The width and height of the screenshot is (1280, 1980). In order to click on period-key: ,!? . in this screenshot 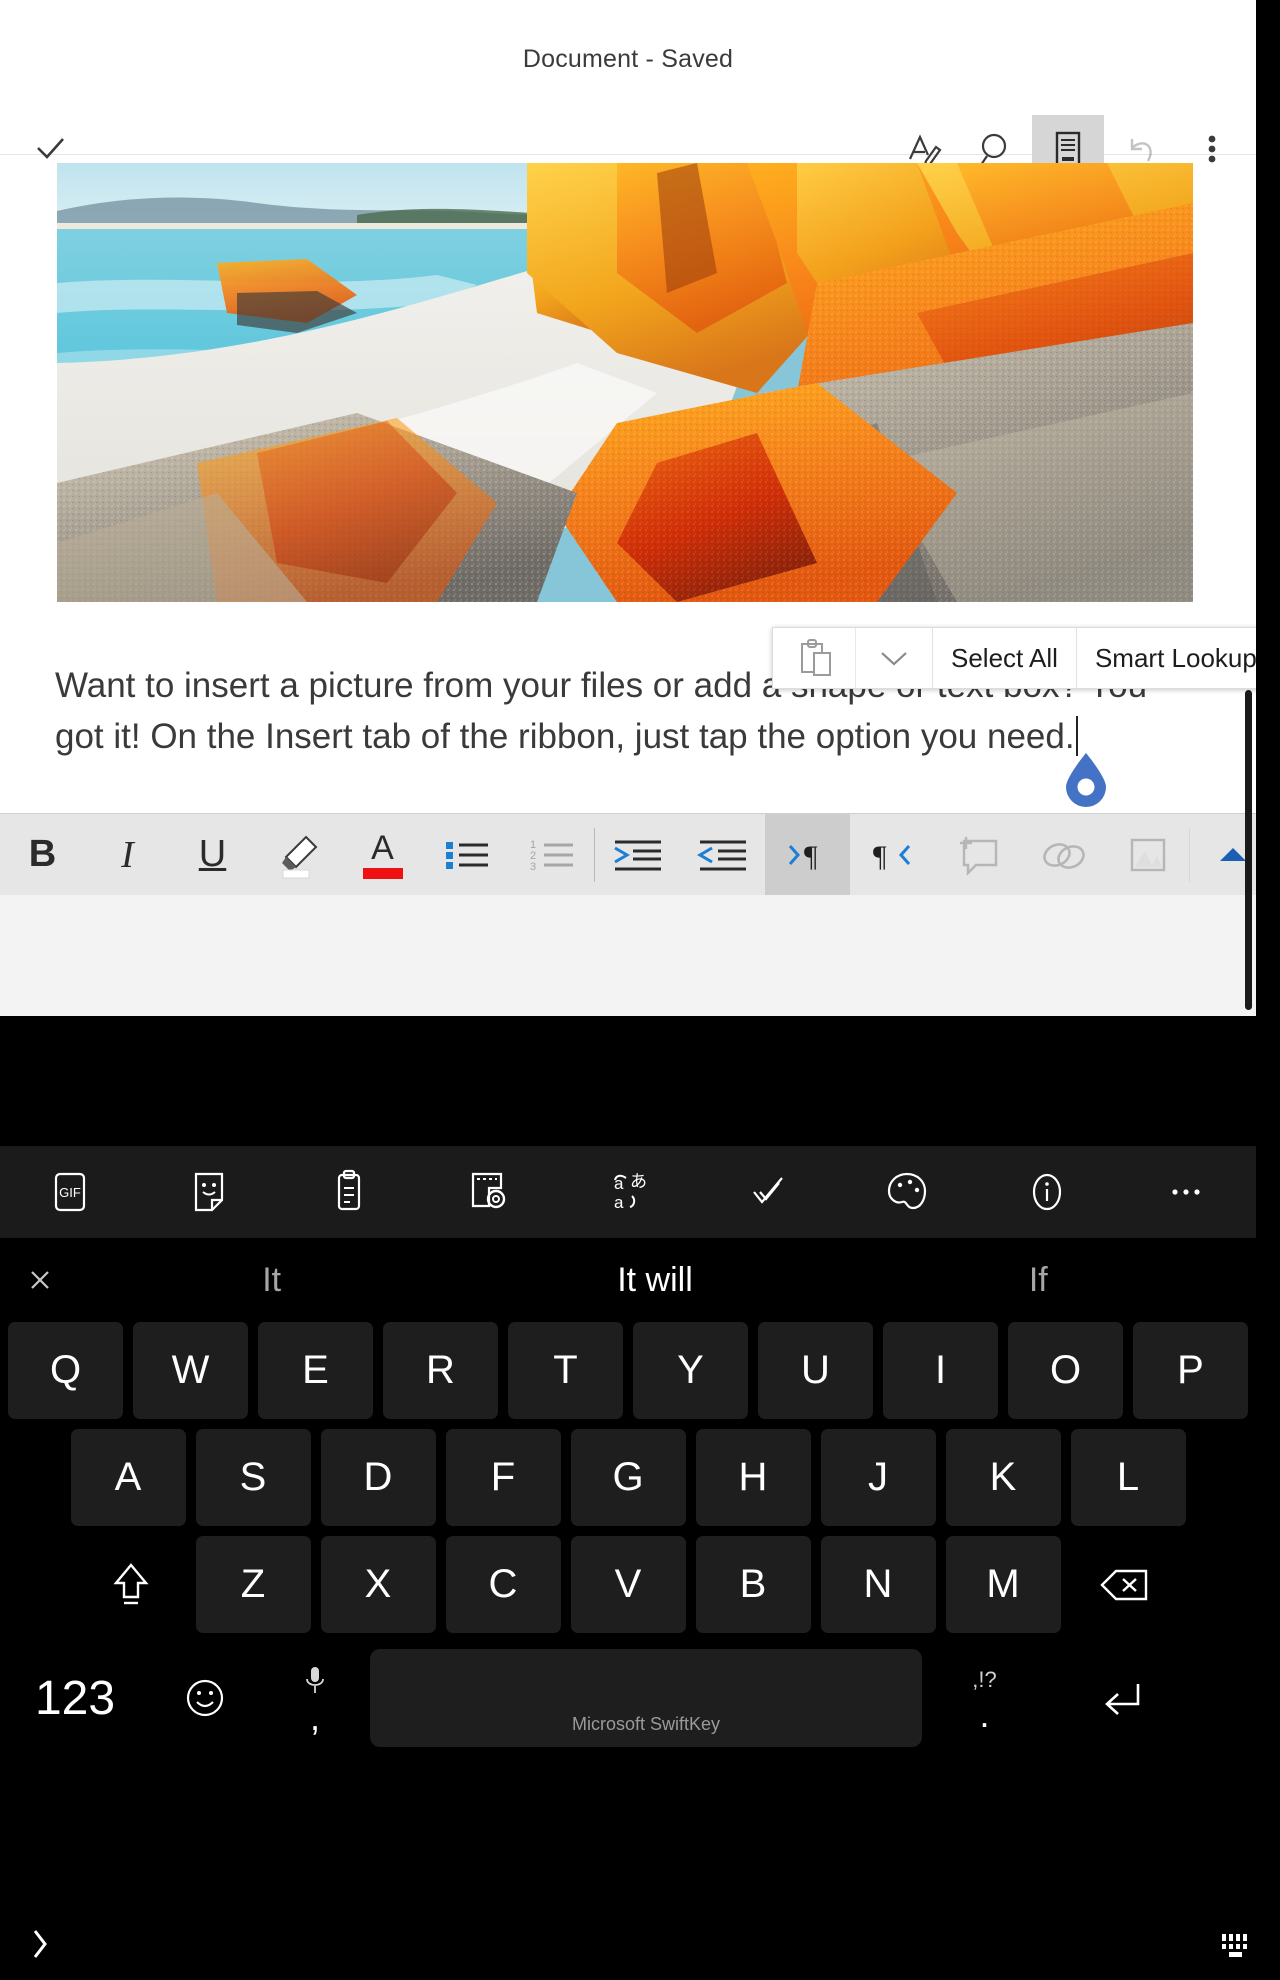, I will do `click(984, 1699)`.